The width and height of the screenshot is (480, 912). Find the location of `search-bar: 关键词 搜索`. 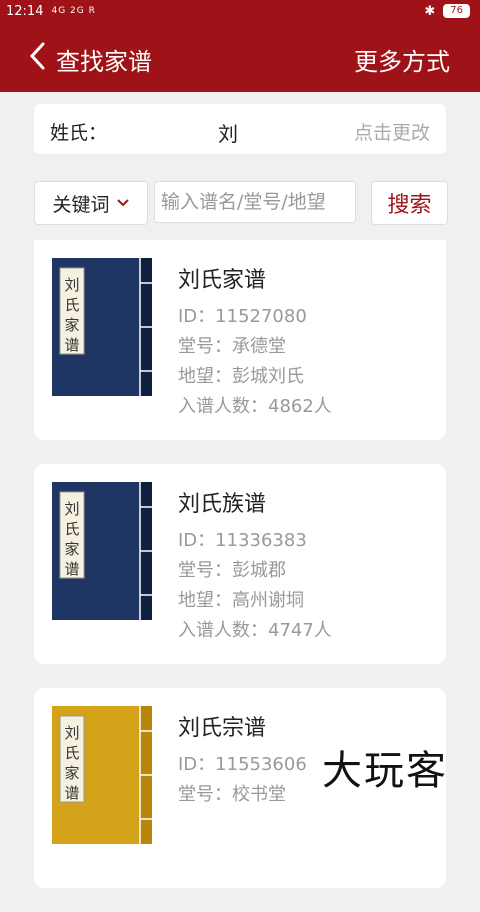

search-bar: 关键词 搜索 is located at coordinates (241, 203).